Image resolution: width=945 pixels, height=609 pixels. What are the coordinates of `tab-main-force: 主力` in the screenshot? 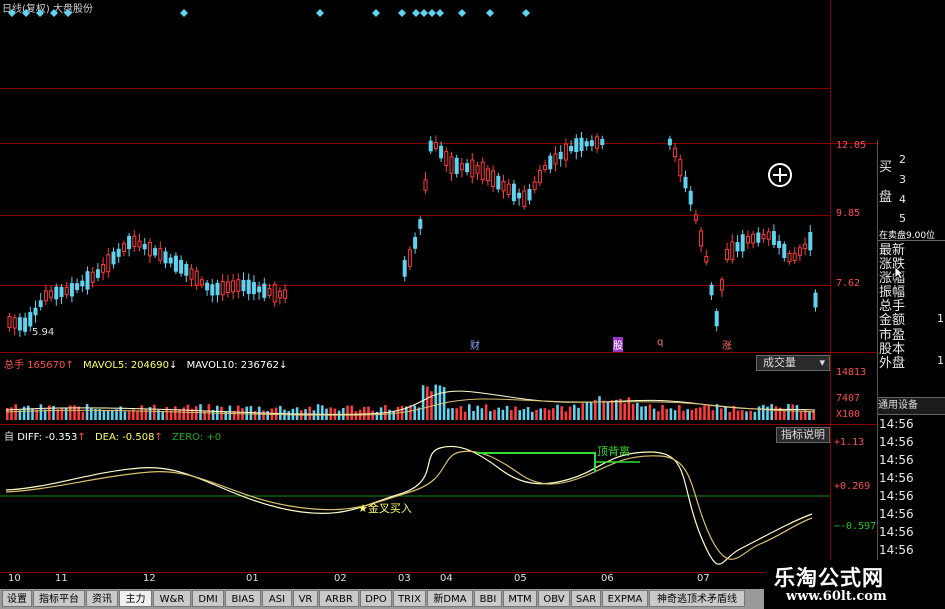 It's located at (135, 598).